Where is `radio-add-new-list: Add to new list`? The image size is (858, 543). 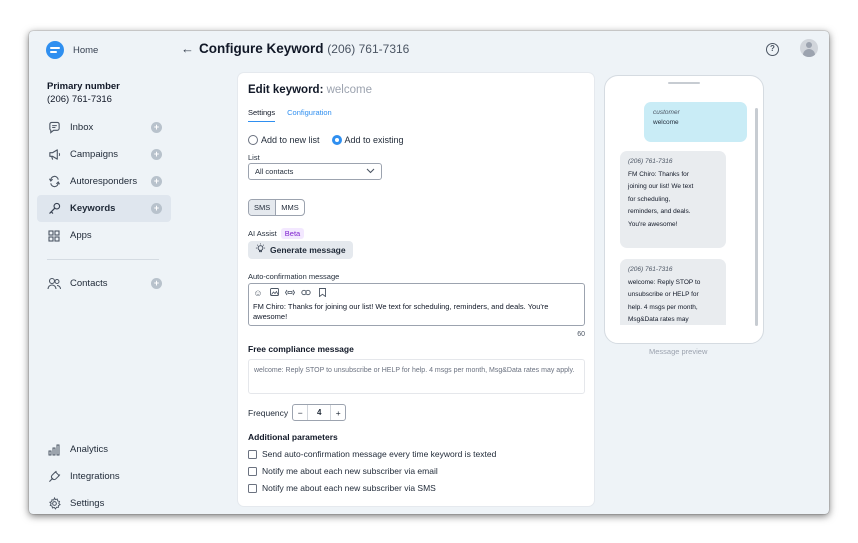 radio-add-new-list: Add to new list is located at coordinates (284, 140).